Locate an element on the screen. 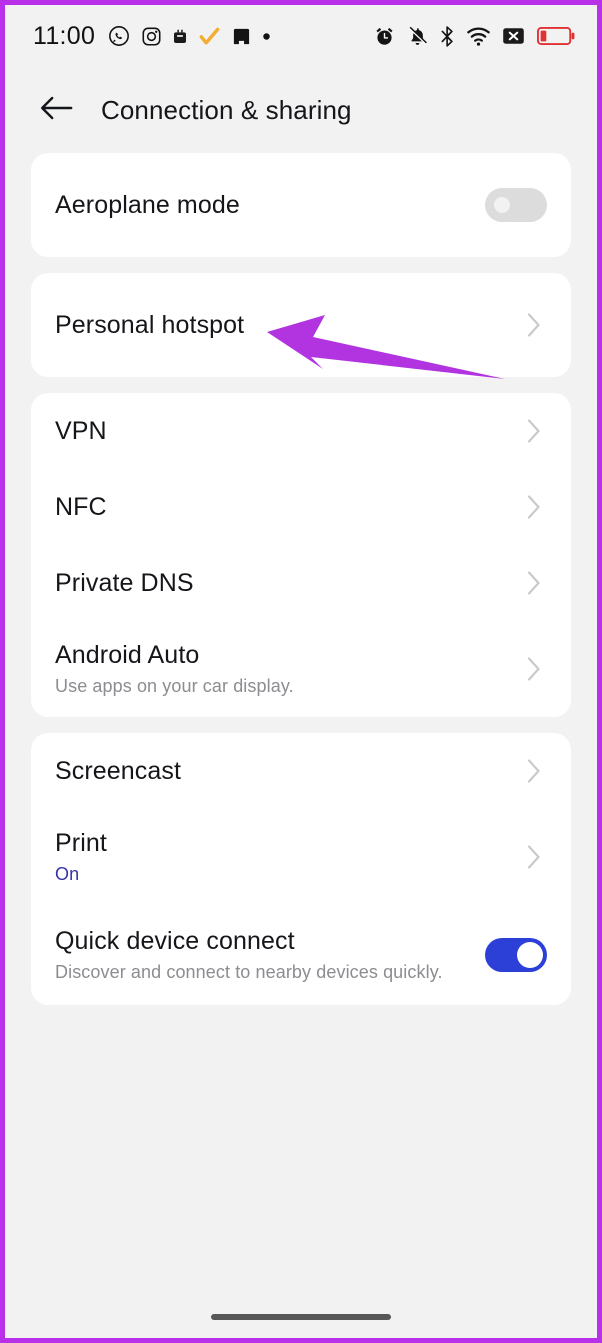  row-aeroplane-mode: Aeroplane mode is located at coordinates (301, 205).